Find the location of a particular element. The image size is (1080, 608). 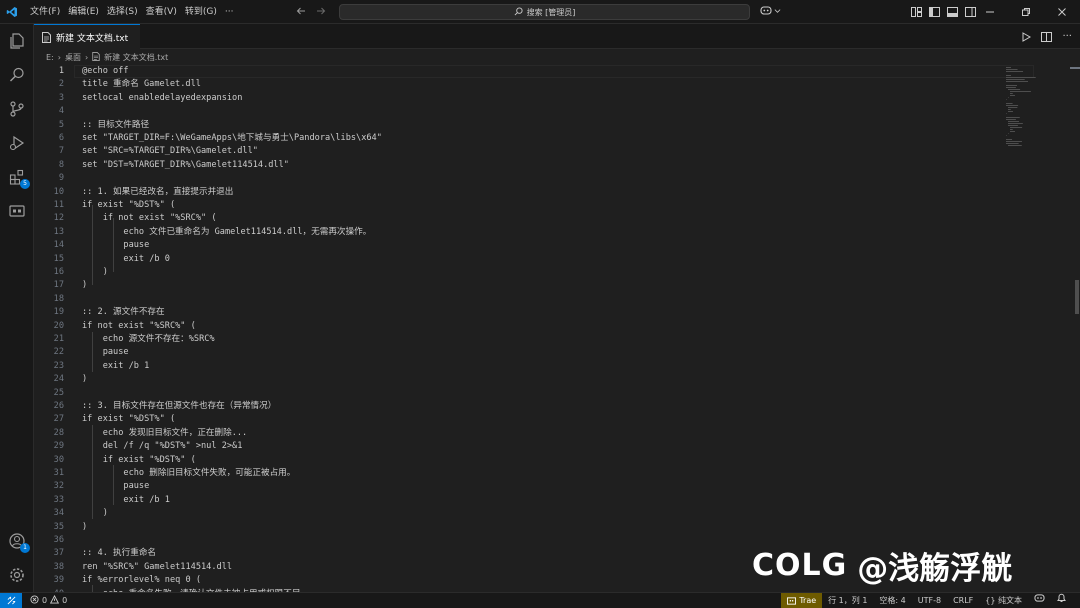

code-line: 23 exit /b 1 is located at coordinates (534, 366).